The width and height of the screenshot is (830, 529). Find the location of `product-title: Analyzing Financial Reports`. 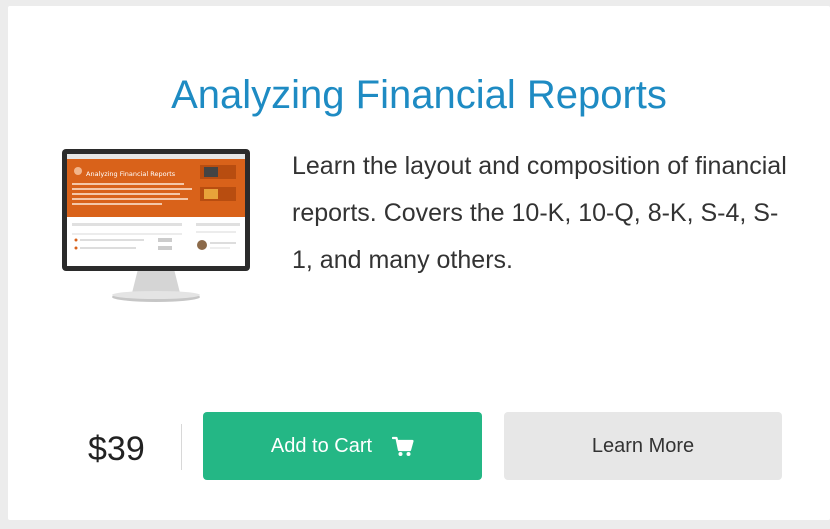

product-title: Analyzing Financial Reports is located at coordinates (419, 95).